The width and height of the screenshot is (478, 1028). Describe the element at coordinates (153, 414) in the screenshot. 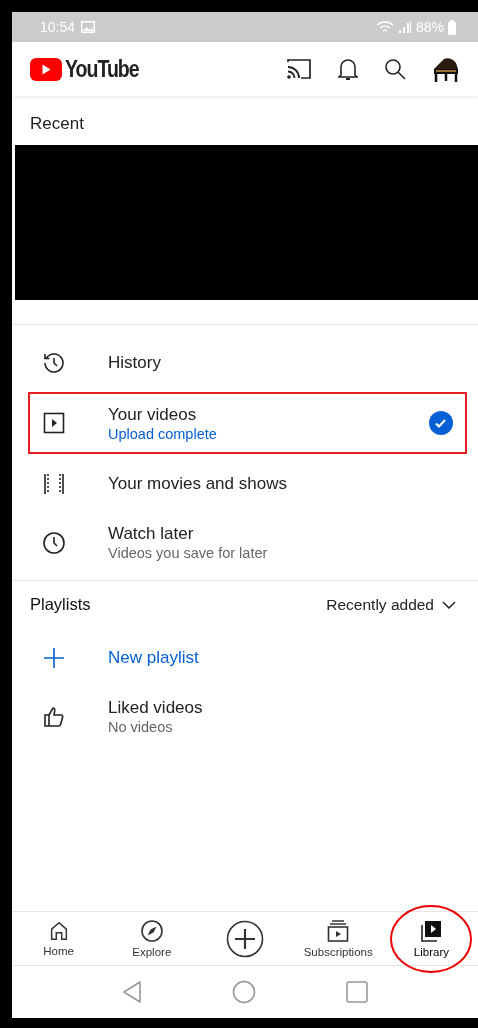

I see `item-title: Your videos` at that location.